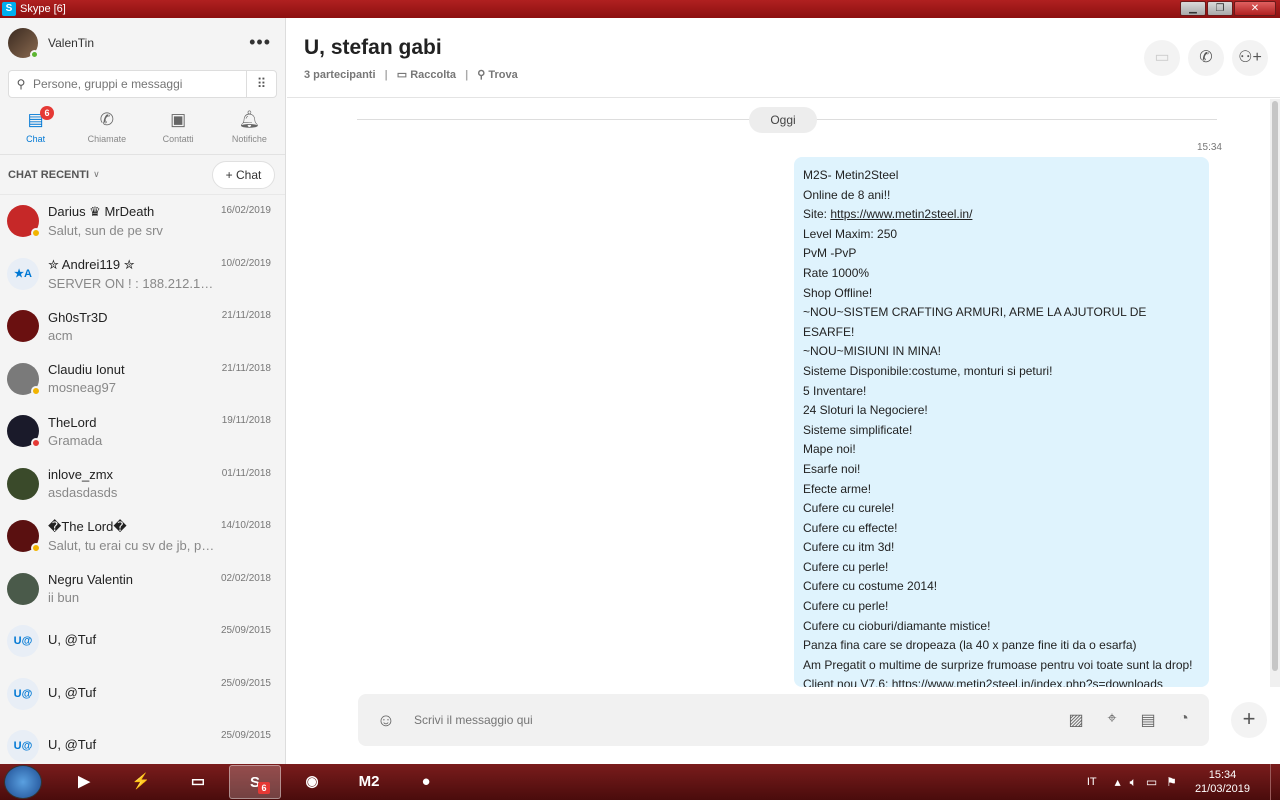 The image size is (1280, 800). Describe the element at coordinates (830, 253) in the screenshot. I see `message-line: PvM -PvP` at that location.